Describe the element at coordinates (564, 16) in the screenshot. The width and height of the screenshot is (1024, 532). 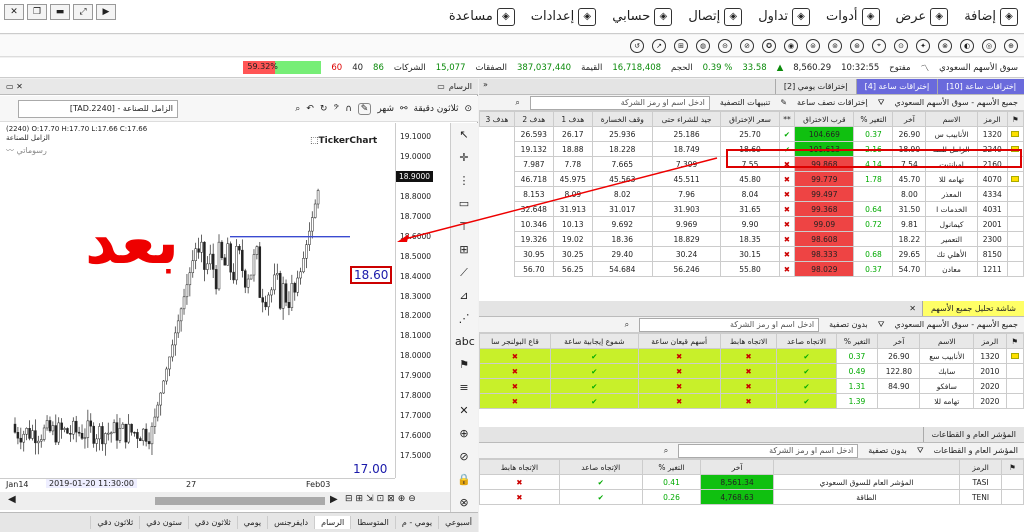
I see `menu-item-6: ◈ إعدادات` at that location.